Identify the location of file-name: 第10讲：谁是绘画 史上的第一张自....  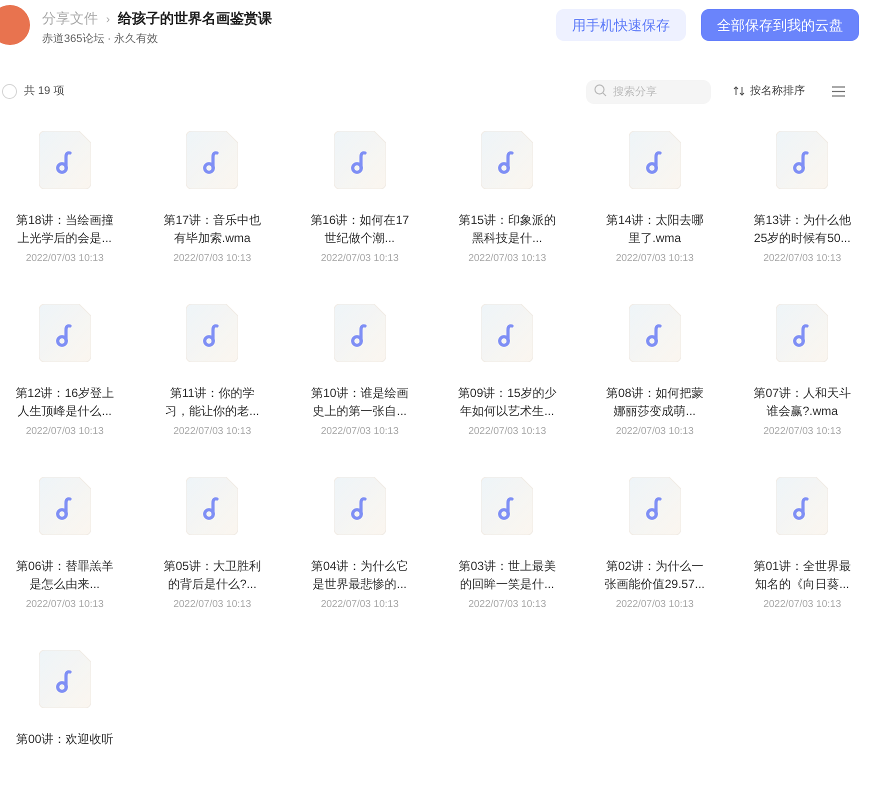
(359, 402).